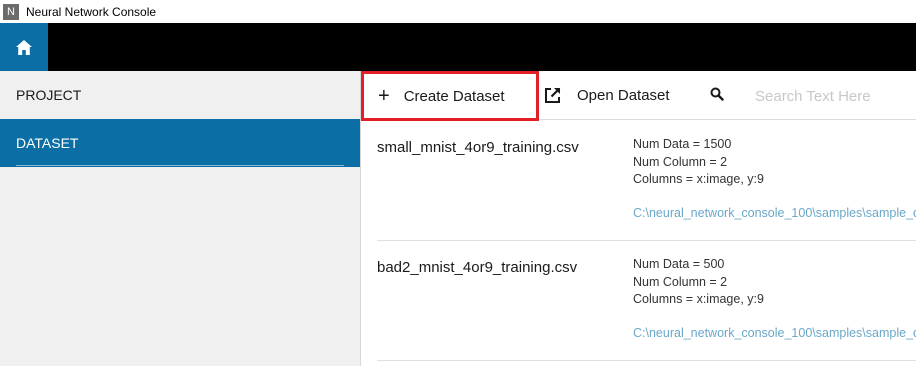 The height and width of the screenshot is (366, 916). Describe the element at coordinates (458, 11) in the screenshot. I see `window-titlebar: N Neural Network Console` at that location.